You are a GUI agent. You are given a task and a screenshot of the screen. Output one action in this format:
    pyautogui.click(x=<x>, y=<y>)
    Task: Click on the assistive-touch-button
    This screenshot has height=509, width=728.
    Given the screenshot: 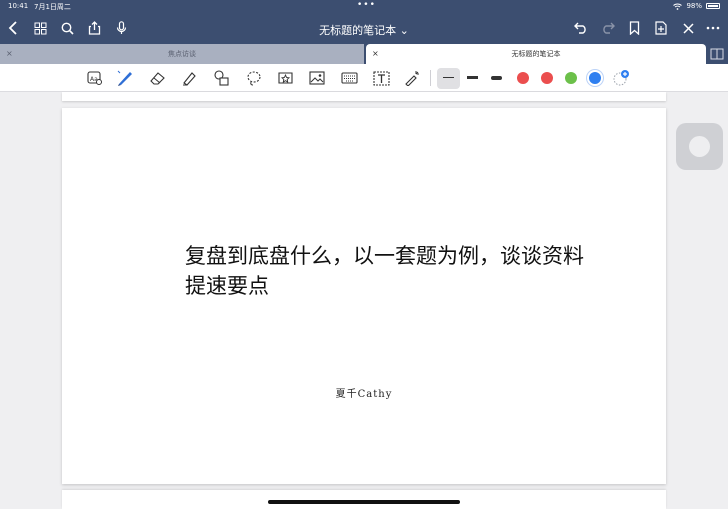 What is the action you would take?
    pyautogui.click(x=699, y=146)
    